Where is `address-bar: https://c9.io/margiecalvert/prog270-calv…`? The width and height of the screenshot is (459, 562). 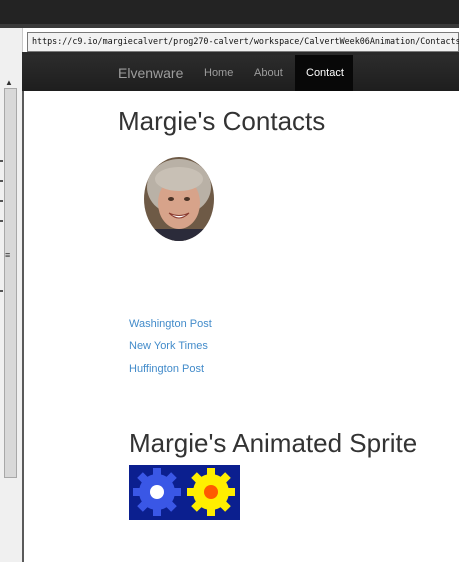
address-bar: https://c9.io/margiecalvert/prog270-calv… is located at coordinates (243, 42).